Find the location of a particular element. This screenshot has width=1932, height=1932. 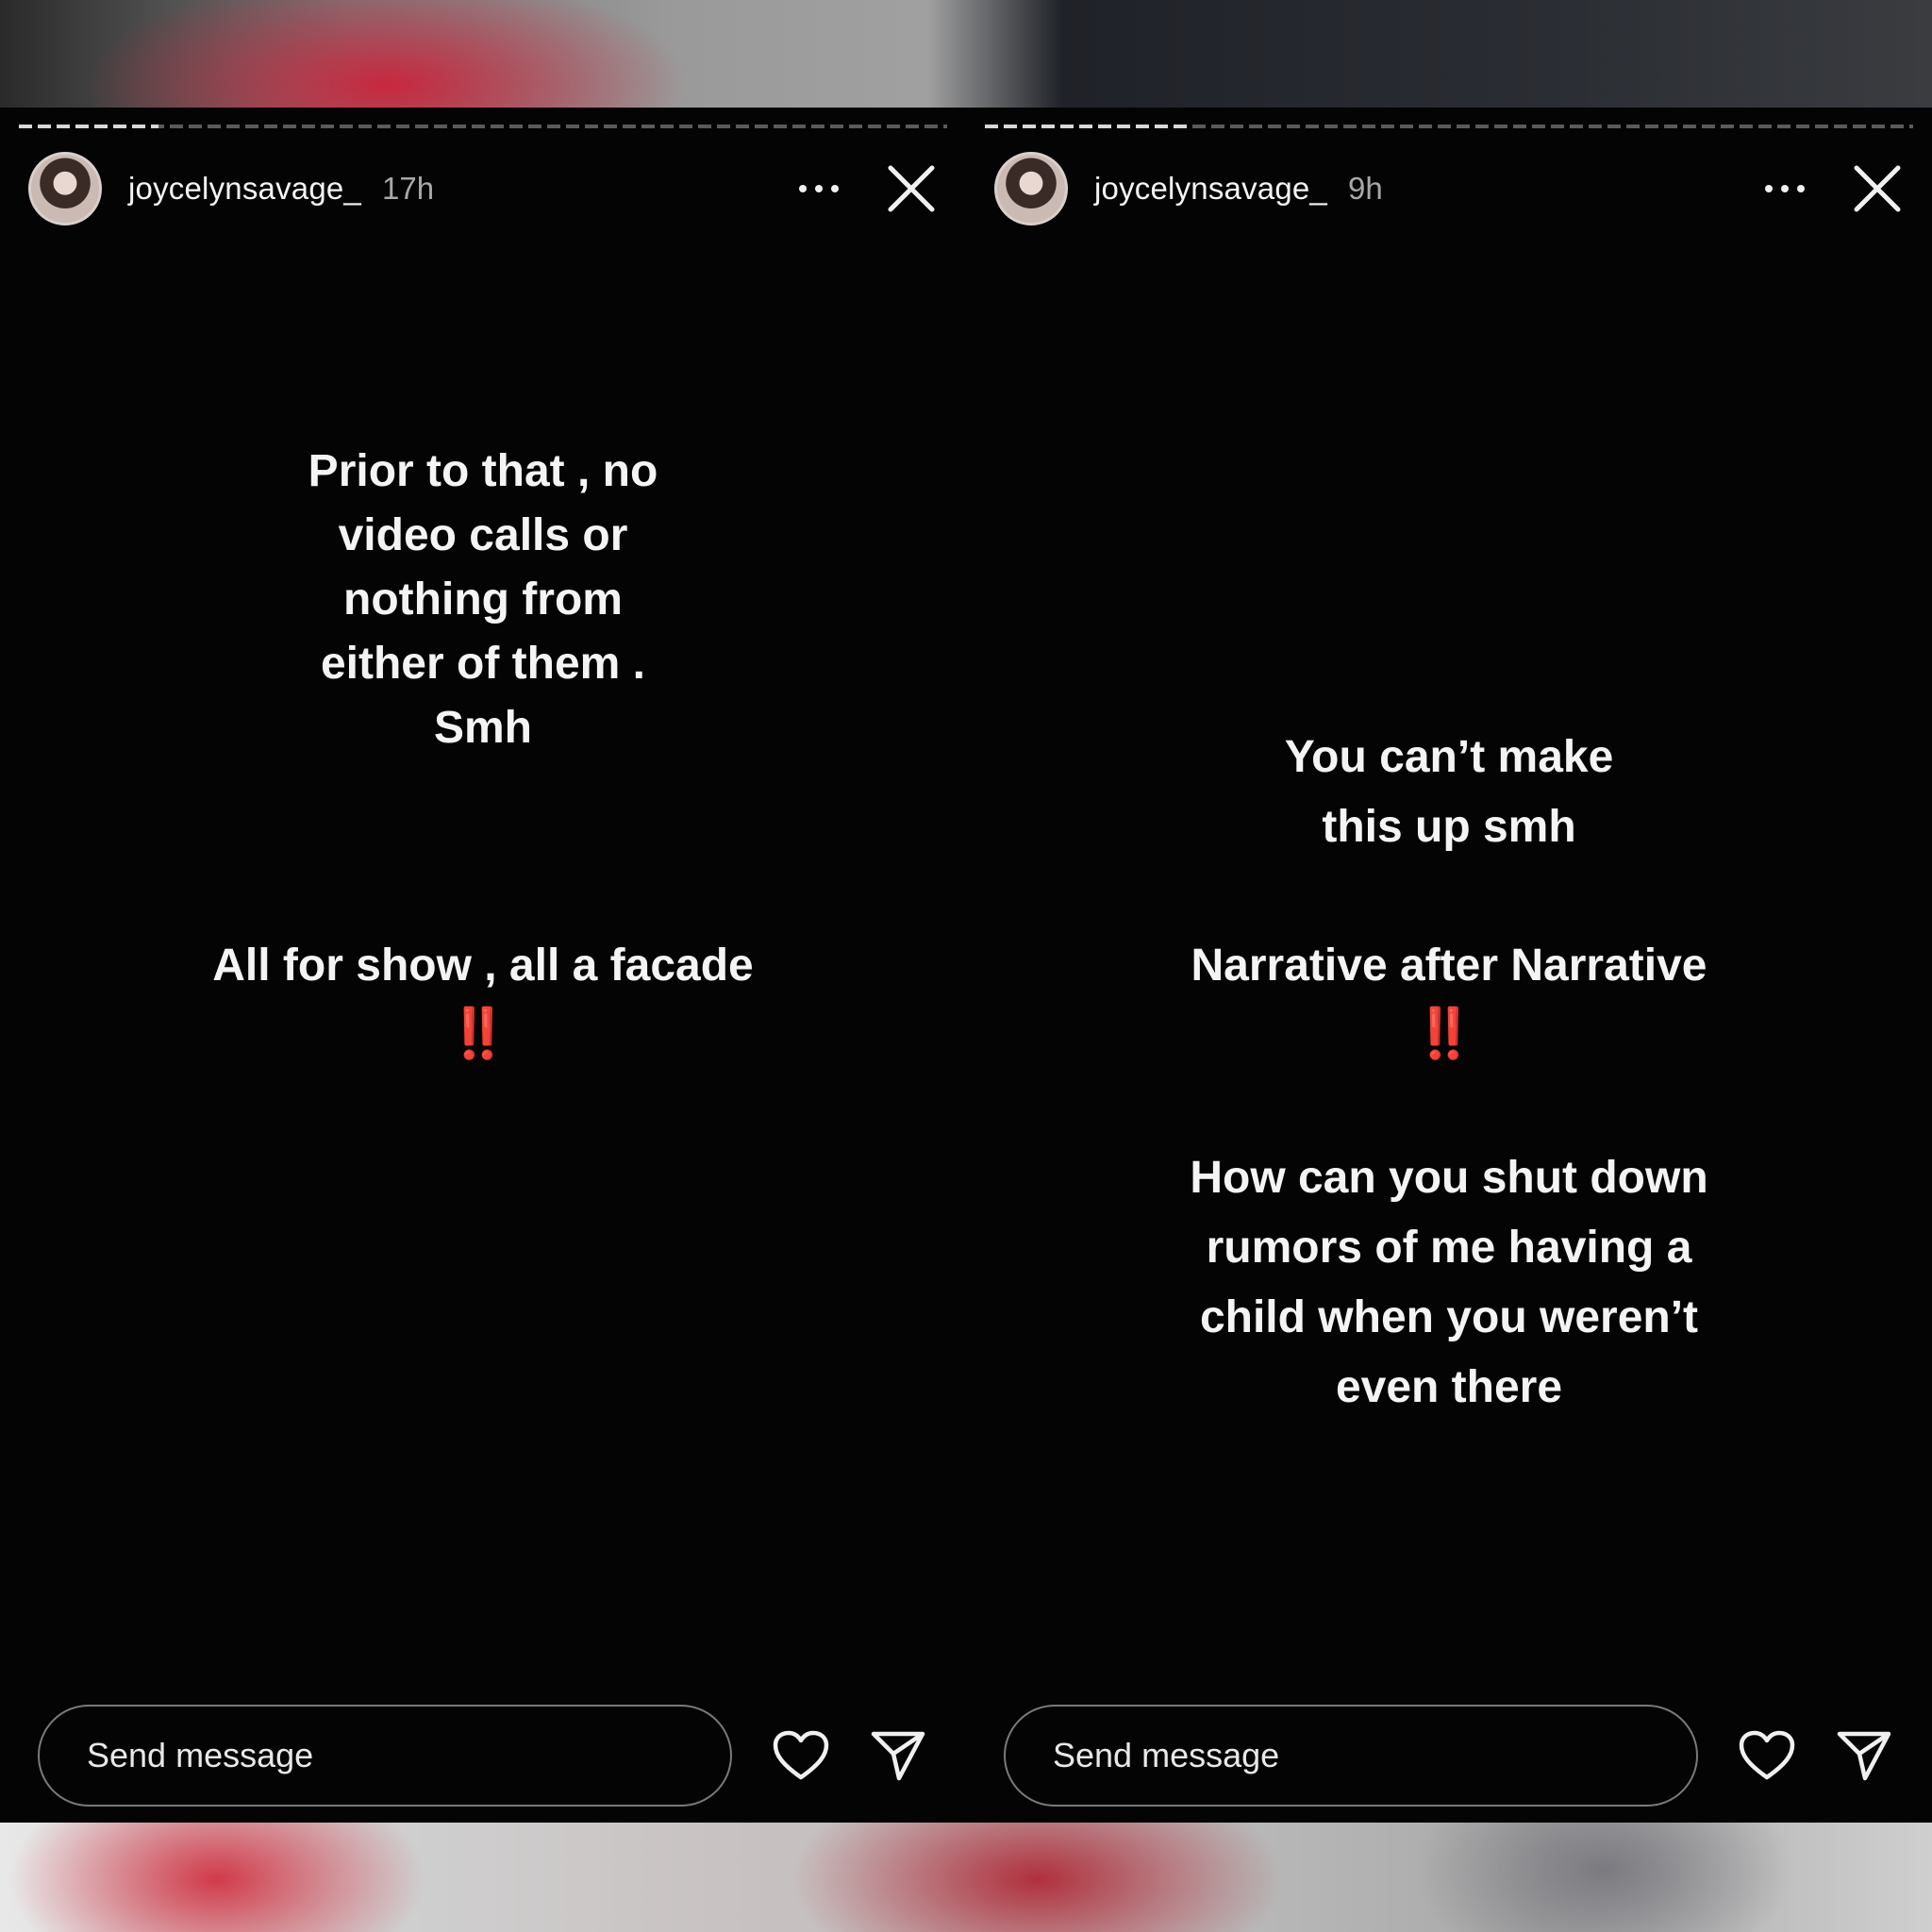

story-header: joycelynsavage_ 17h is located at coordinates (483, 189).